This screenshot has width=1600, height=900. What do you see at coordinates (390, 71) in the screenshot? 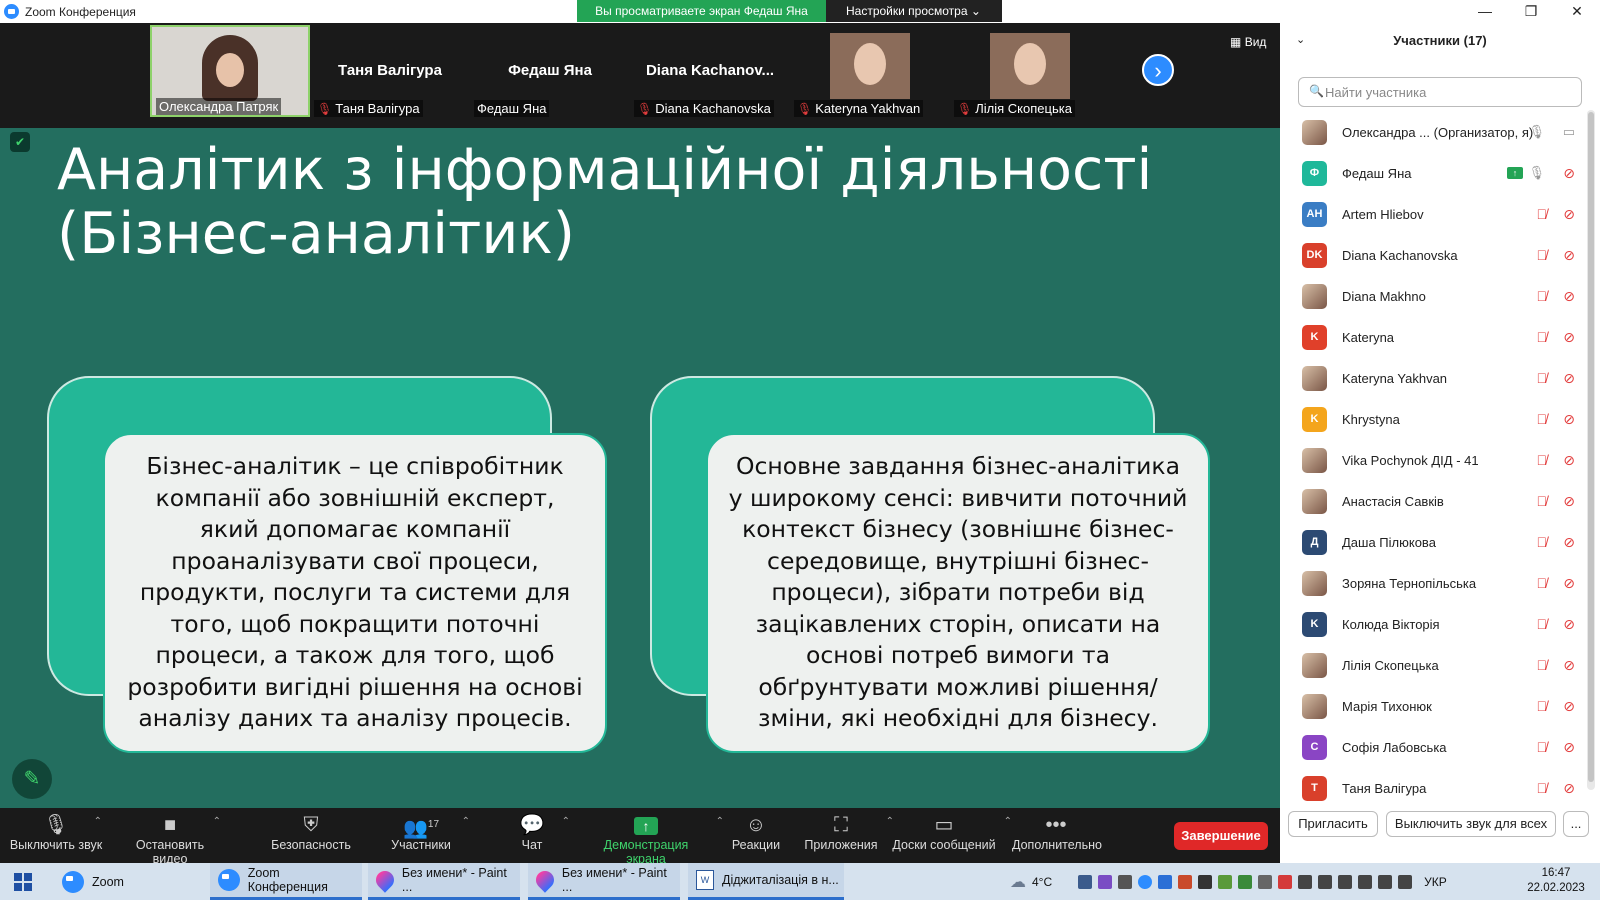
I see `video-tile: Таня Валігура 🎙 Таня Валігура` at bounding box center [390, 71].